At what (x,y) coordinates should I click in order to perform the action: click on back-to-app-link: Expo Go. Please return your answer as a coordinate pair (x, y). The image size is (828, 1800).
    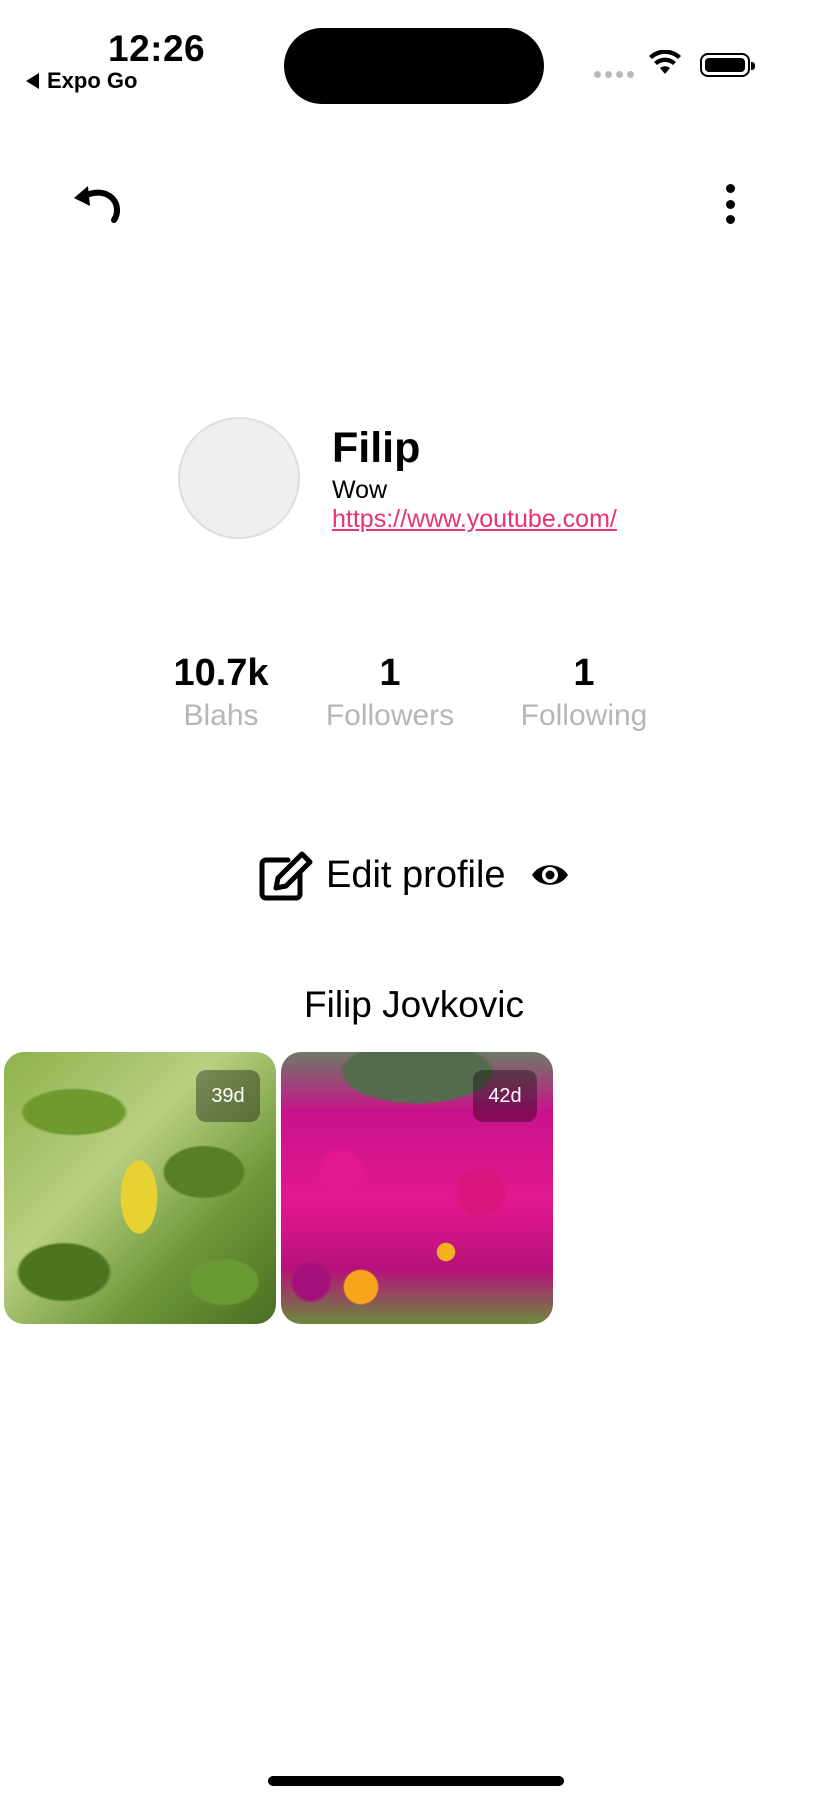
    Looking at the image, I should click on (81, 81).